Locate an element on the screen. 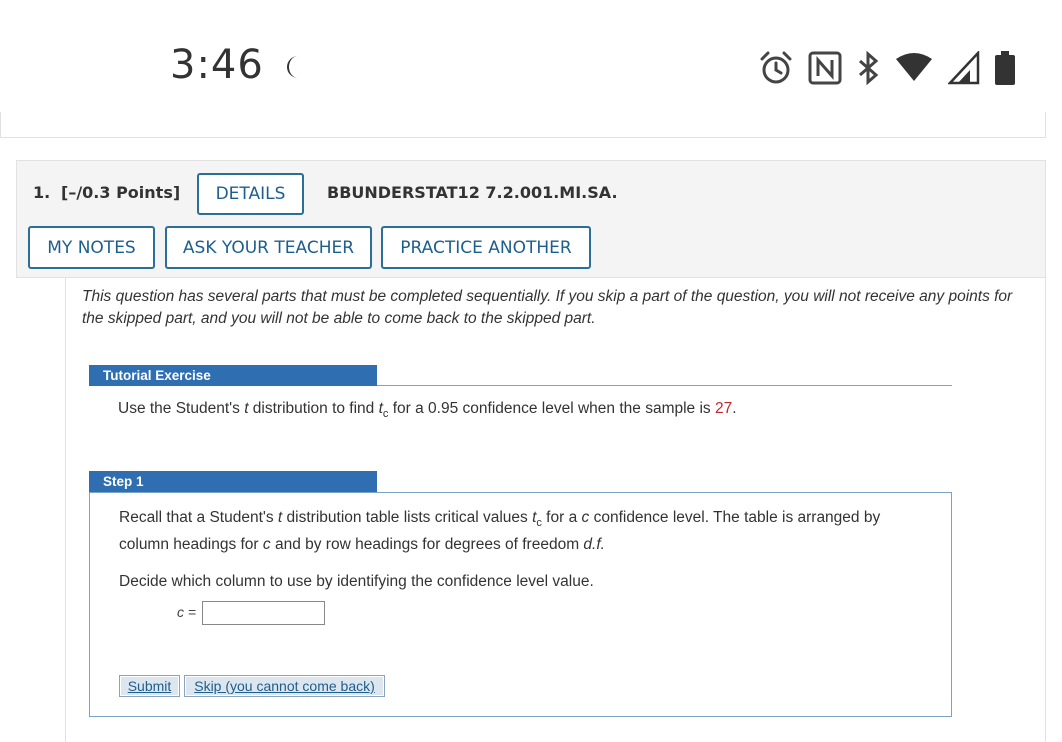 The width and height of the screenshot is (1062, 742). tutorial-divider is located at coordinates (664, 385).